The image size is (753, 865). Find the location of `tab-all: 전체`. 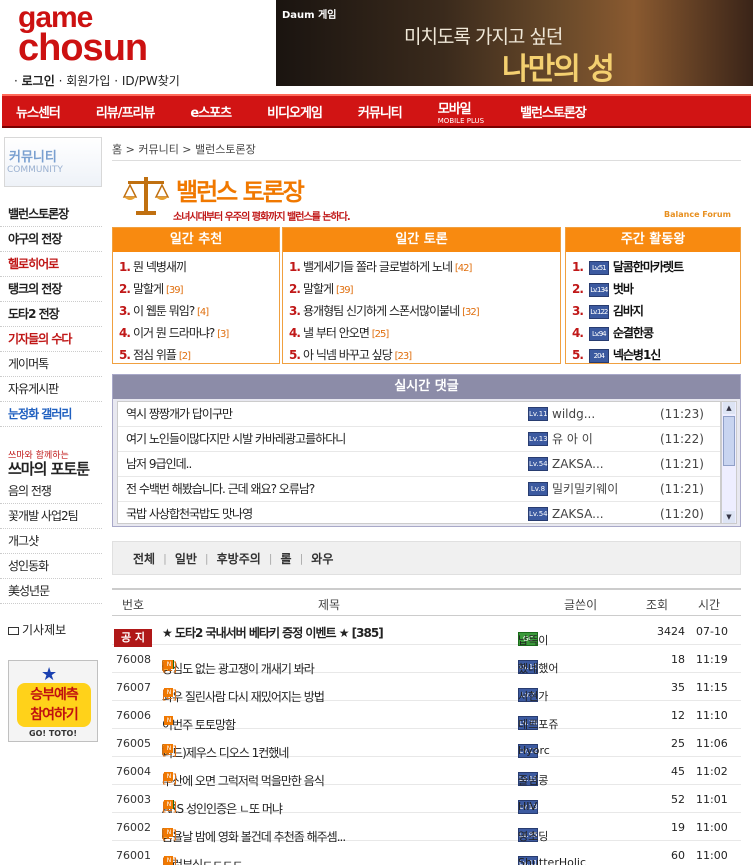

tab-all: 전체 is located at coordinates (144, 558).